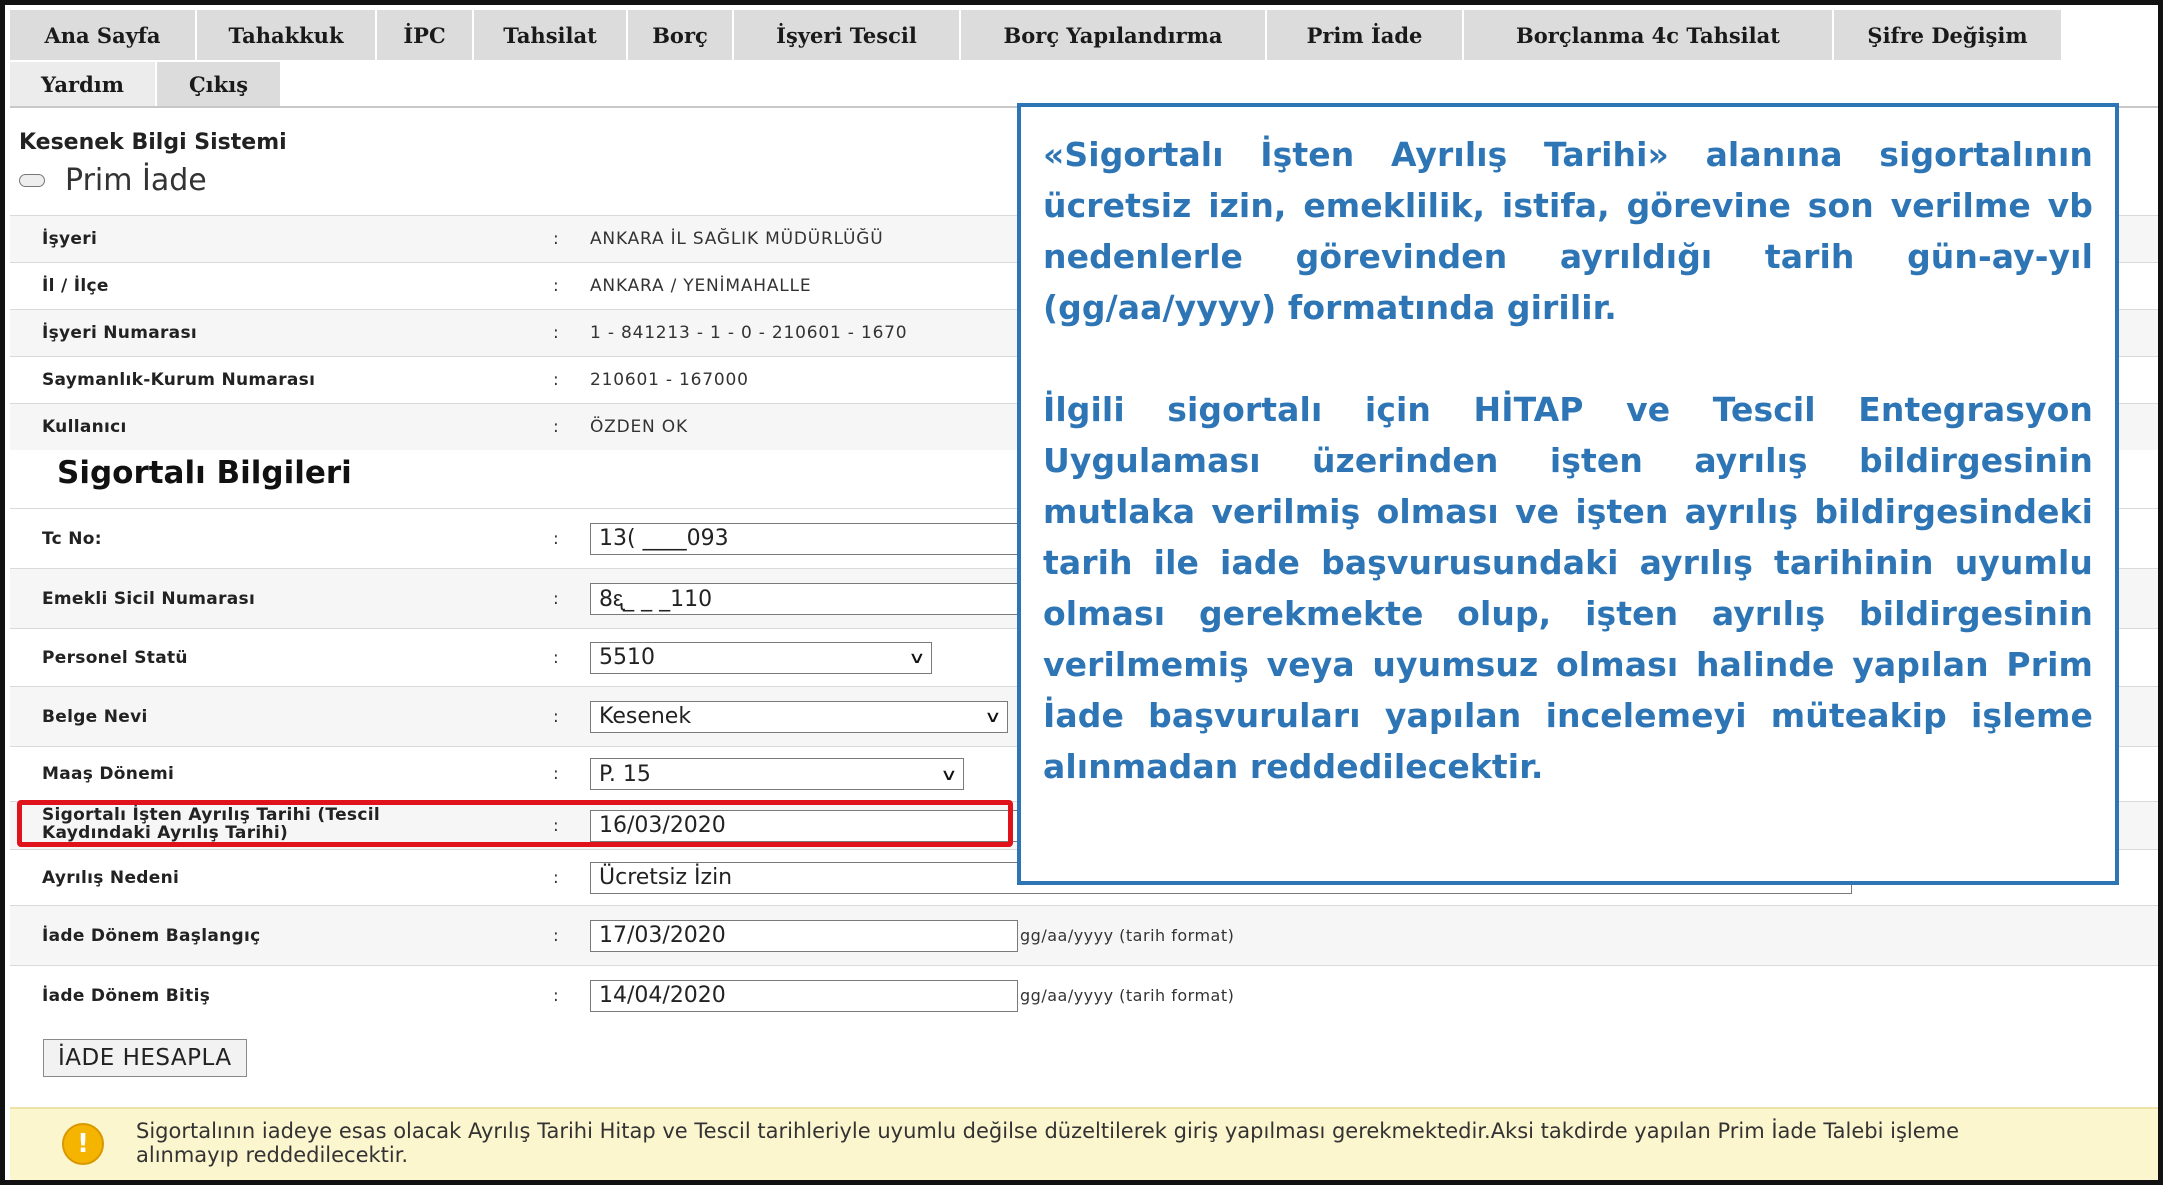  What do you see at coordinates (151, 935) in the screenshot?
I see `label-iade-baslangic: İade Dönem Başlangıç` at bounding box center [151, 935].